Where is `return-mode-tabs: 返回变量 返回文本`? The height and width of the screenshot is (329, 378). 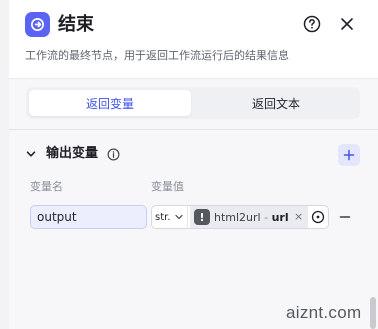 return-mode-tabs: 返回变量 返回文本 is located at coordinates (193, 103).